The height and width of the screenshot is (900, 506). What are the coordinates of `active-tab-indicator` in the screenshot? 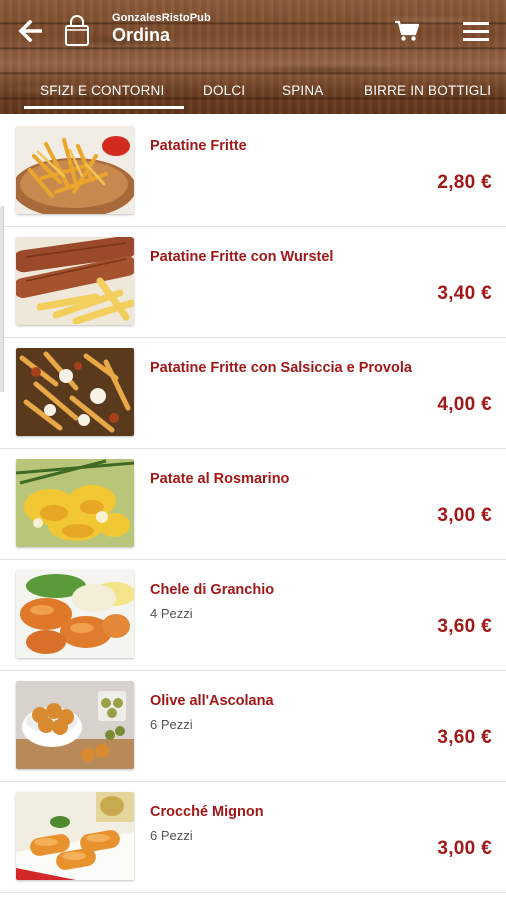 It's located at (104, 107).